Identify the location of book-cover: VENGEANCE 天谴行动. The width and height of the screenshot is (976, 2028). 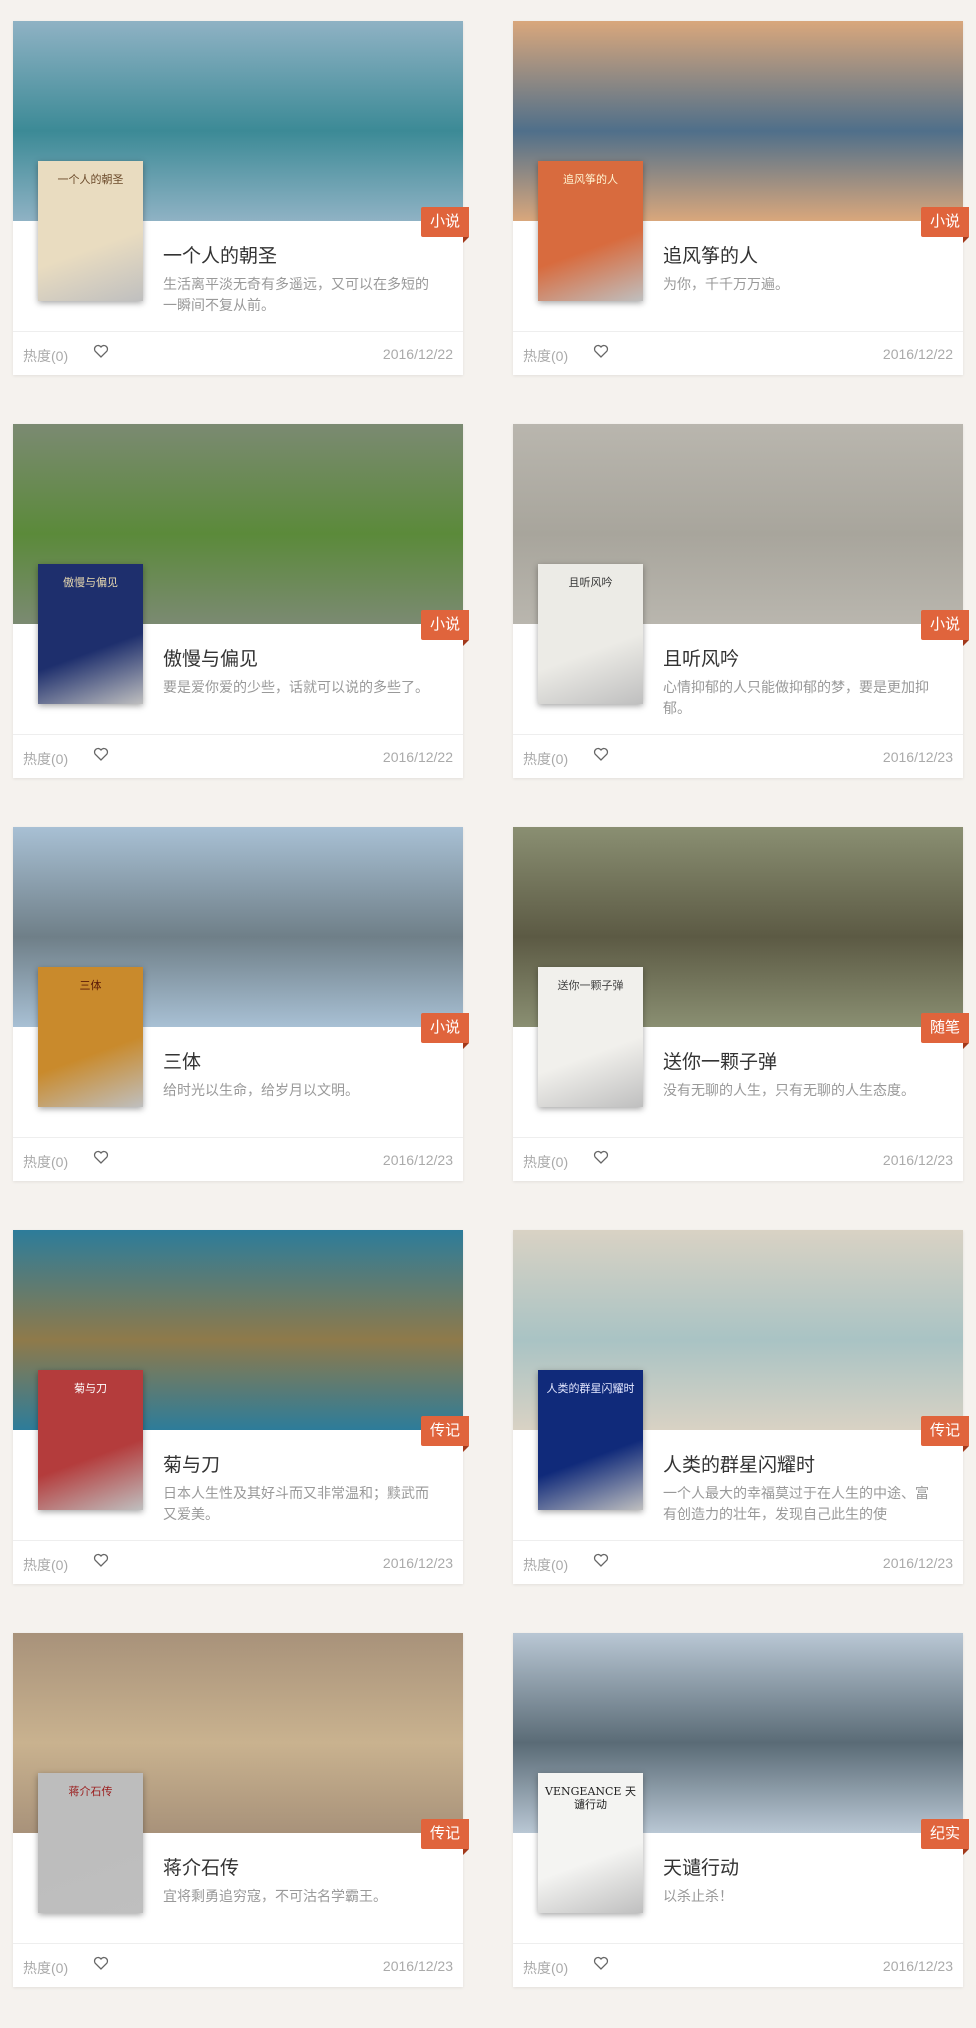
(590, 1843).